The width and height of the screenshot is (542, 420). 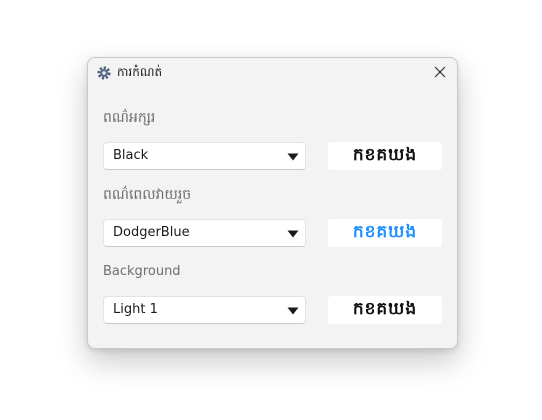 I want to click on background-value: Light 1, so click(x=135, y=309).